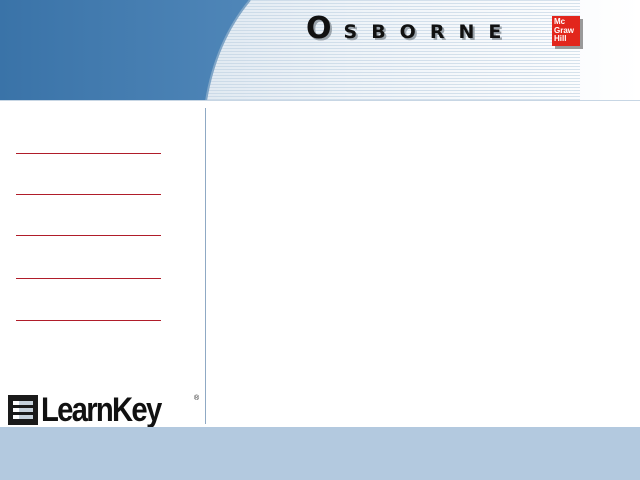 The width and height of the screenshot is (640, 480). Describe the element at coordinates (325, 28) in the screenshot. I see `osborne-initial: O` at that location.